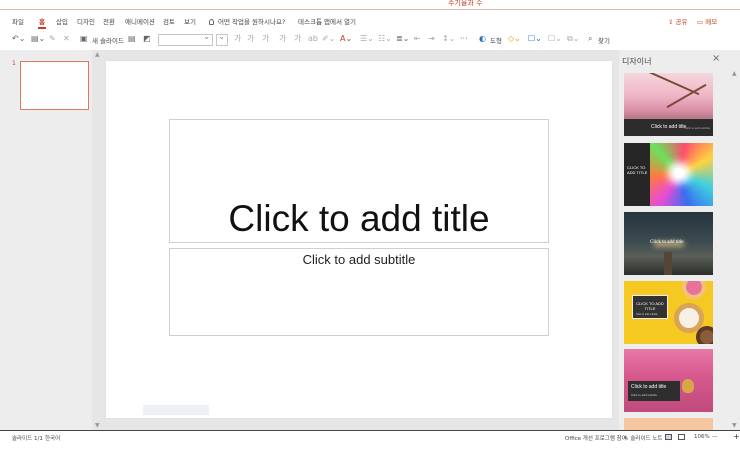  Describe the element at coordinates (190, 21) in the screenshot. I see `tab-view: 보기` at that location.